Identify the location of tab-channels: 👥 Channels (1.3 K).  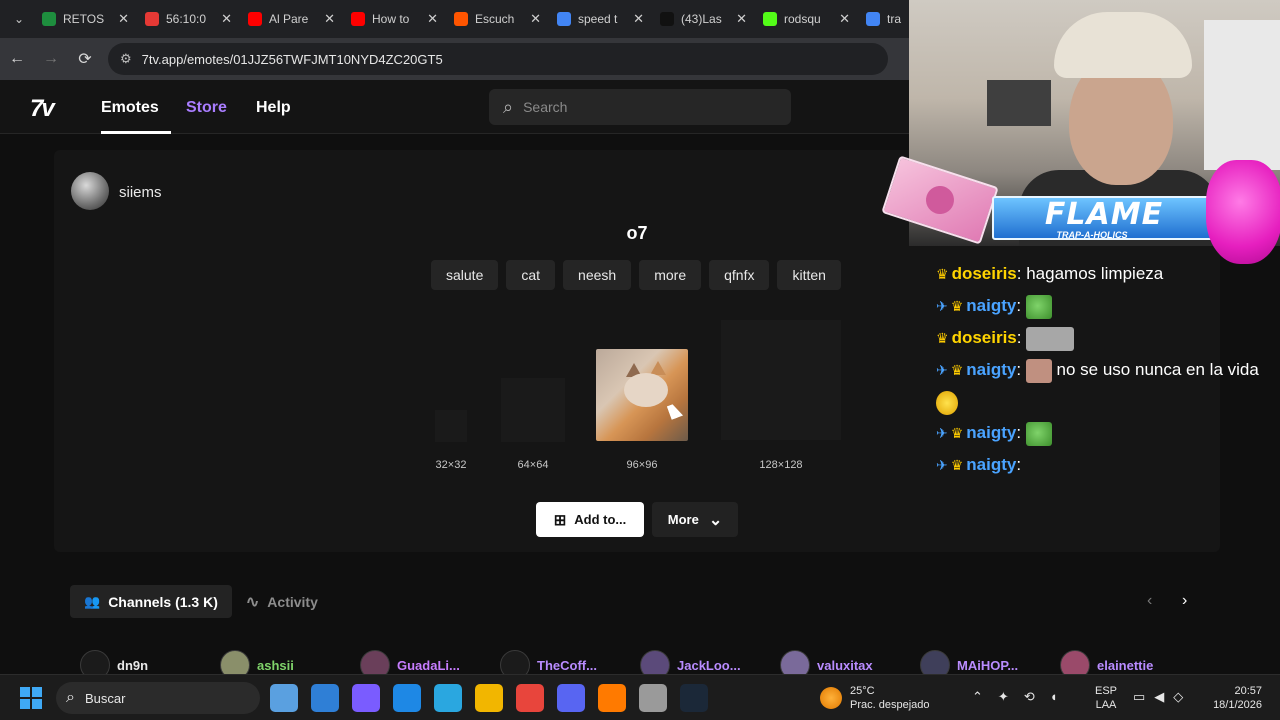
(151, 601).